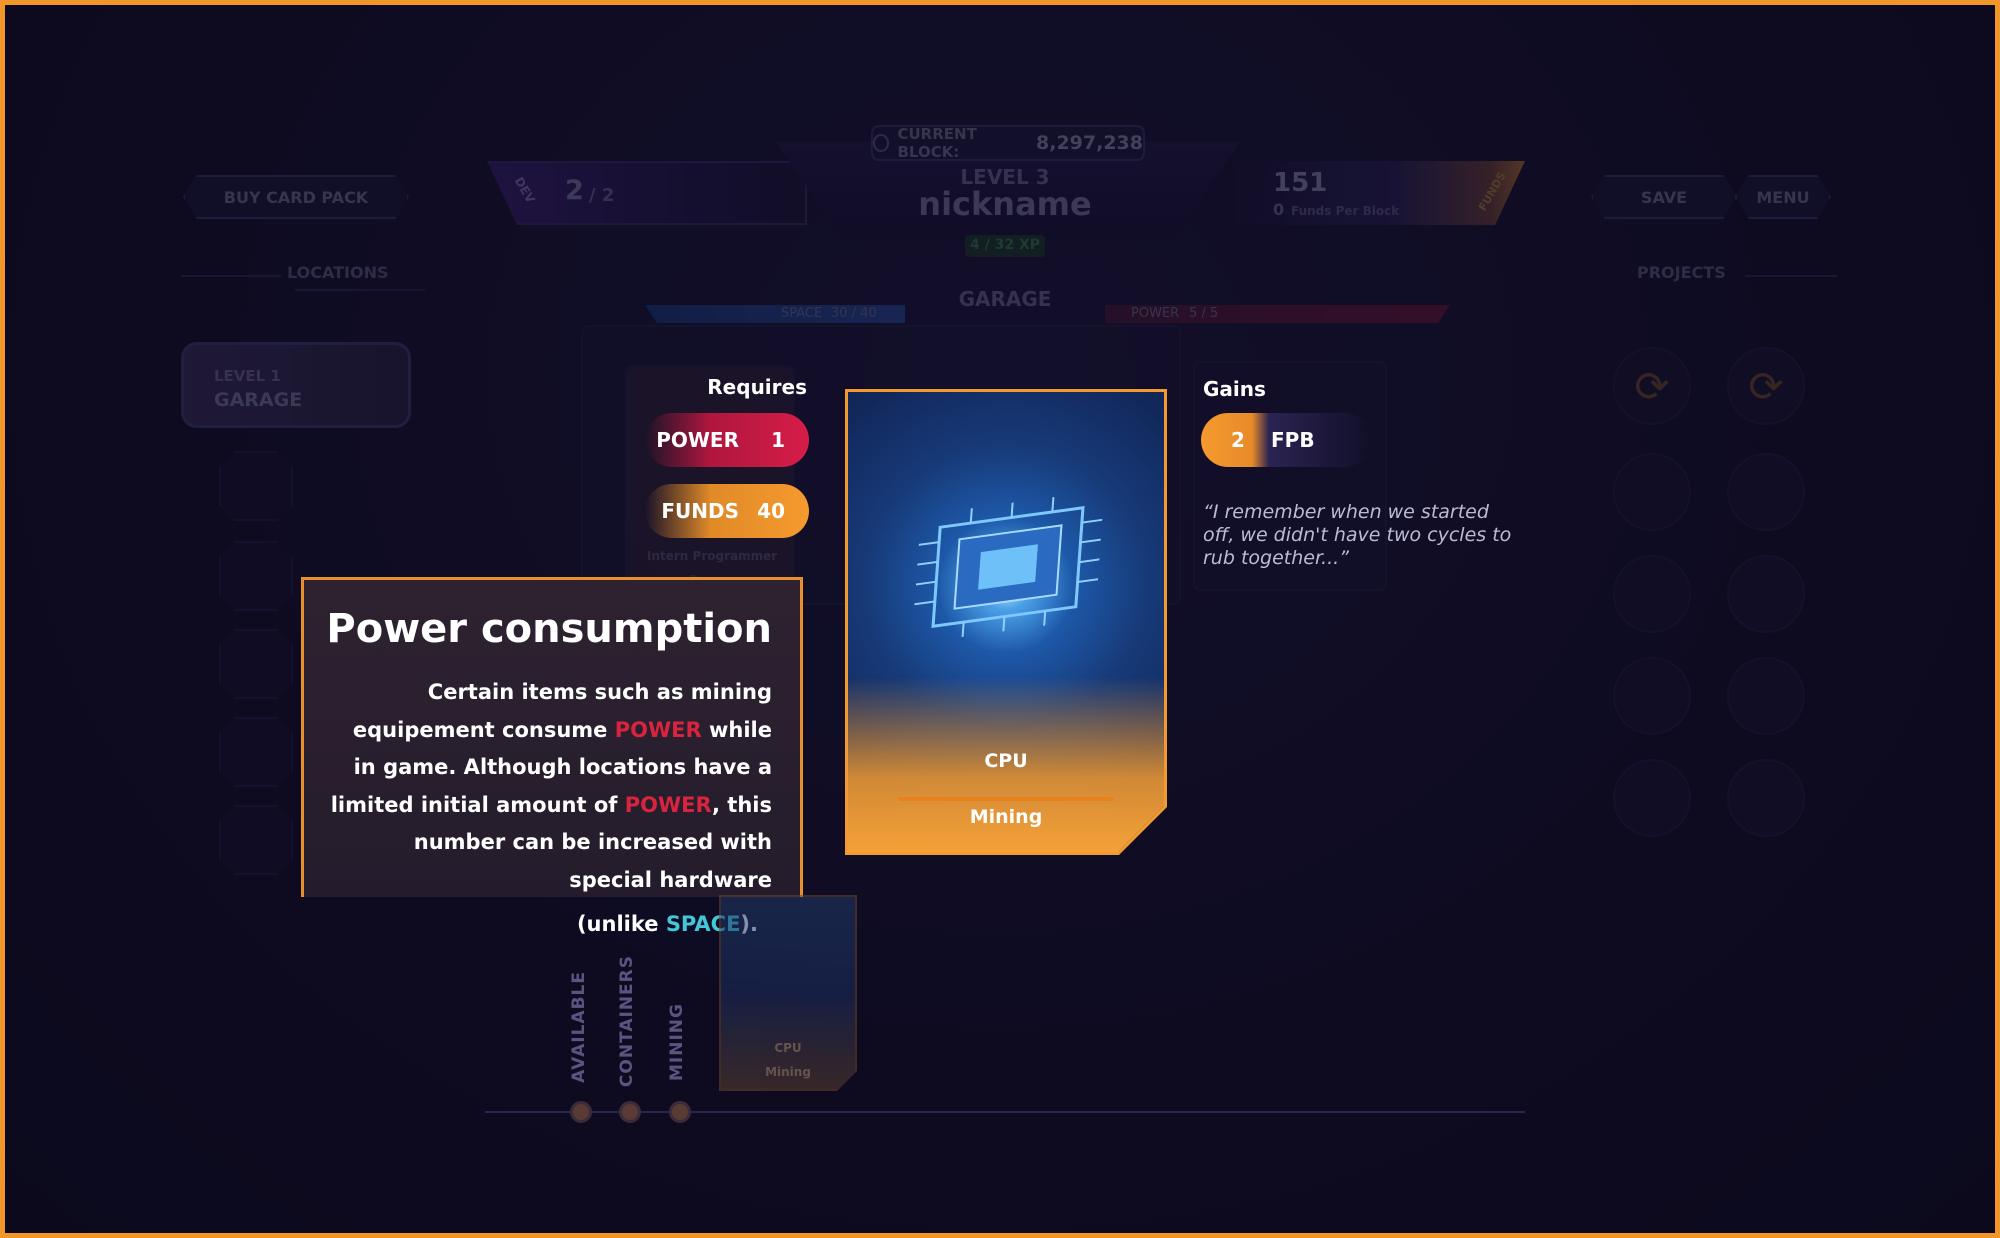  I want to click on locations-header: LOCATIONS, so click(338, 272).